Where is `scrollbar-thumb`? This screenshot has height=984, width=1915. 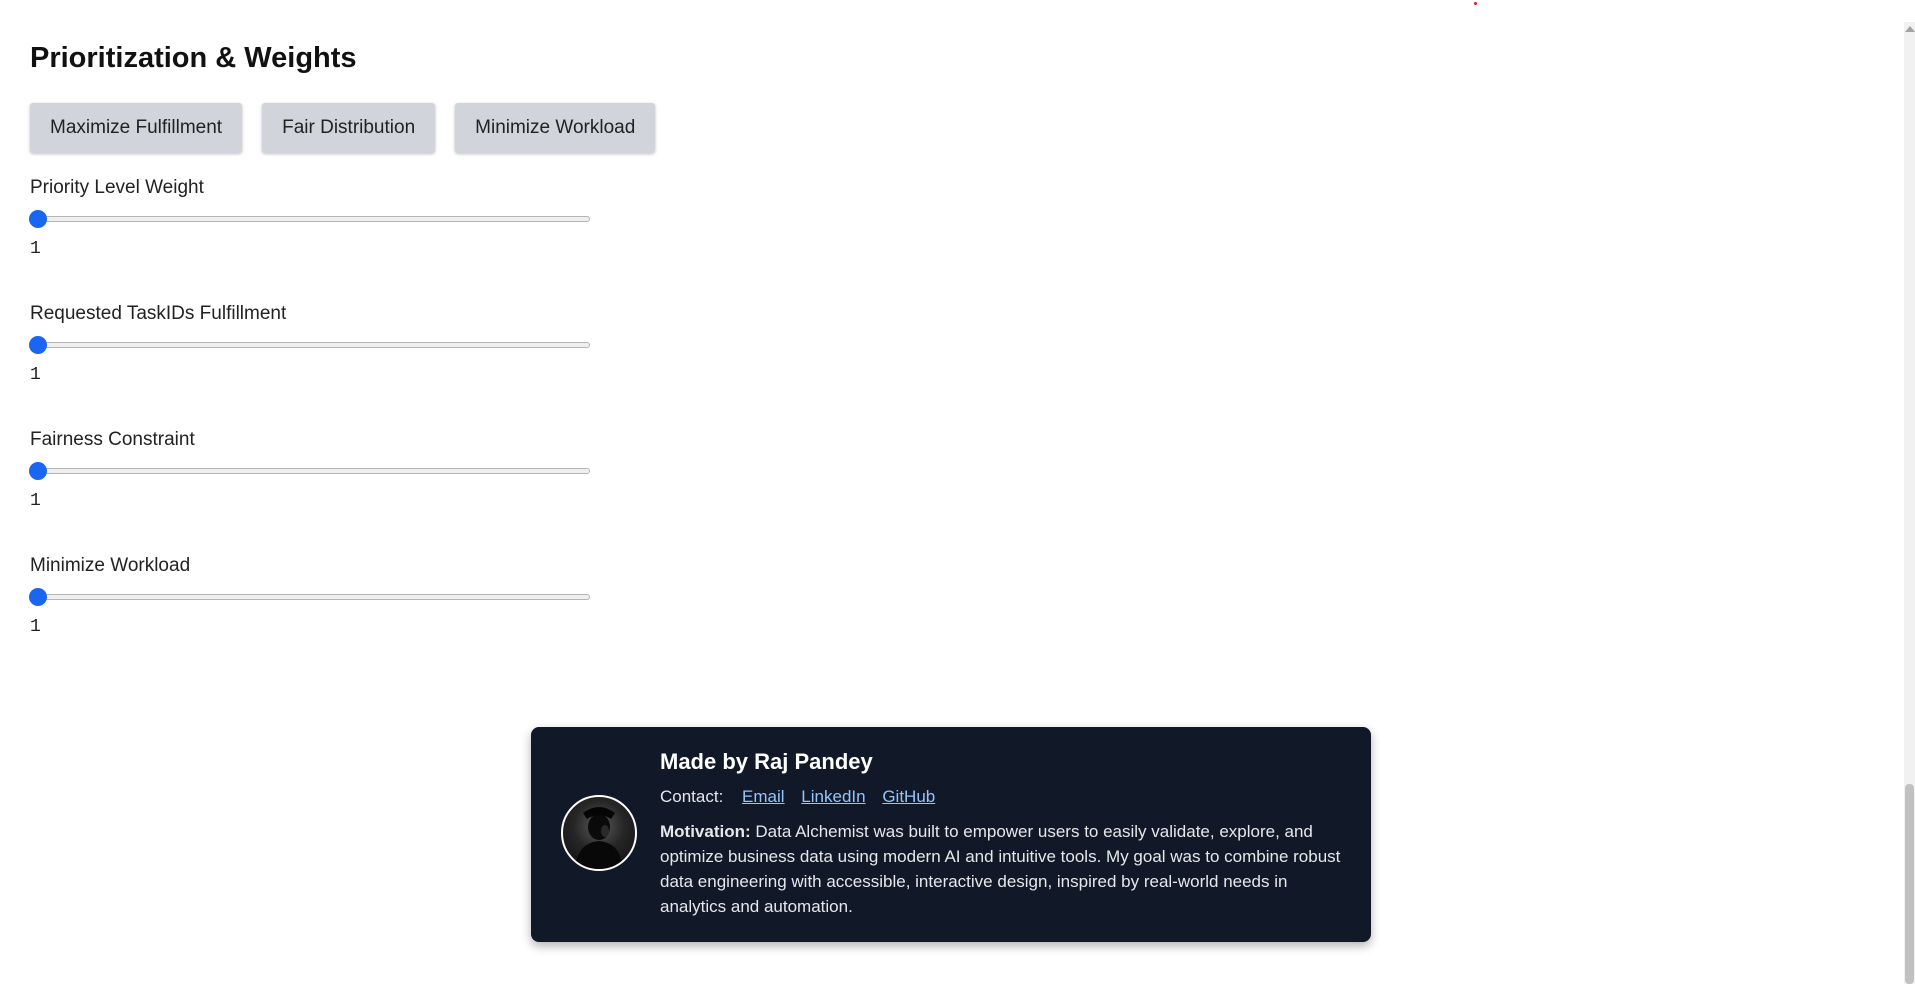 scrollbar-thumb is located at coordinates (1909, 884).